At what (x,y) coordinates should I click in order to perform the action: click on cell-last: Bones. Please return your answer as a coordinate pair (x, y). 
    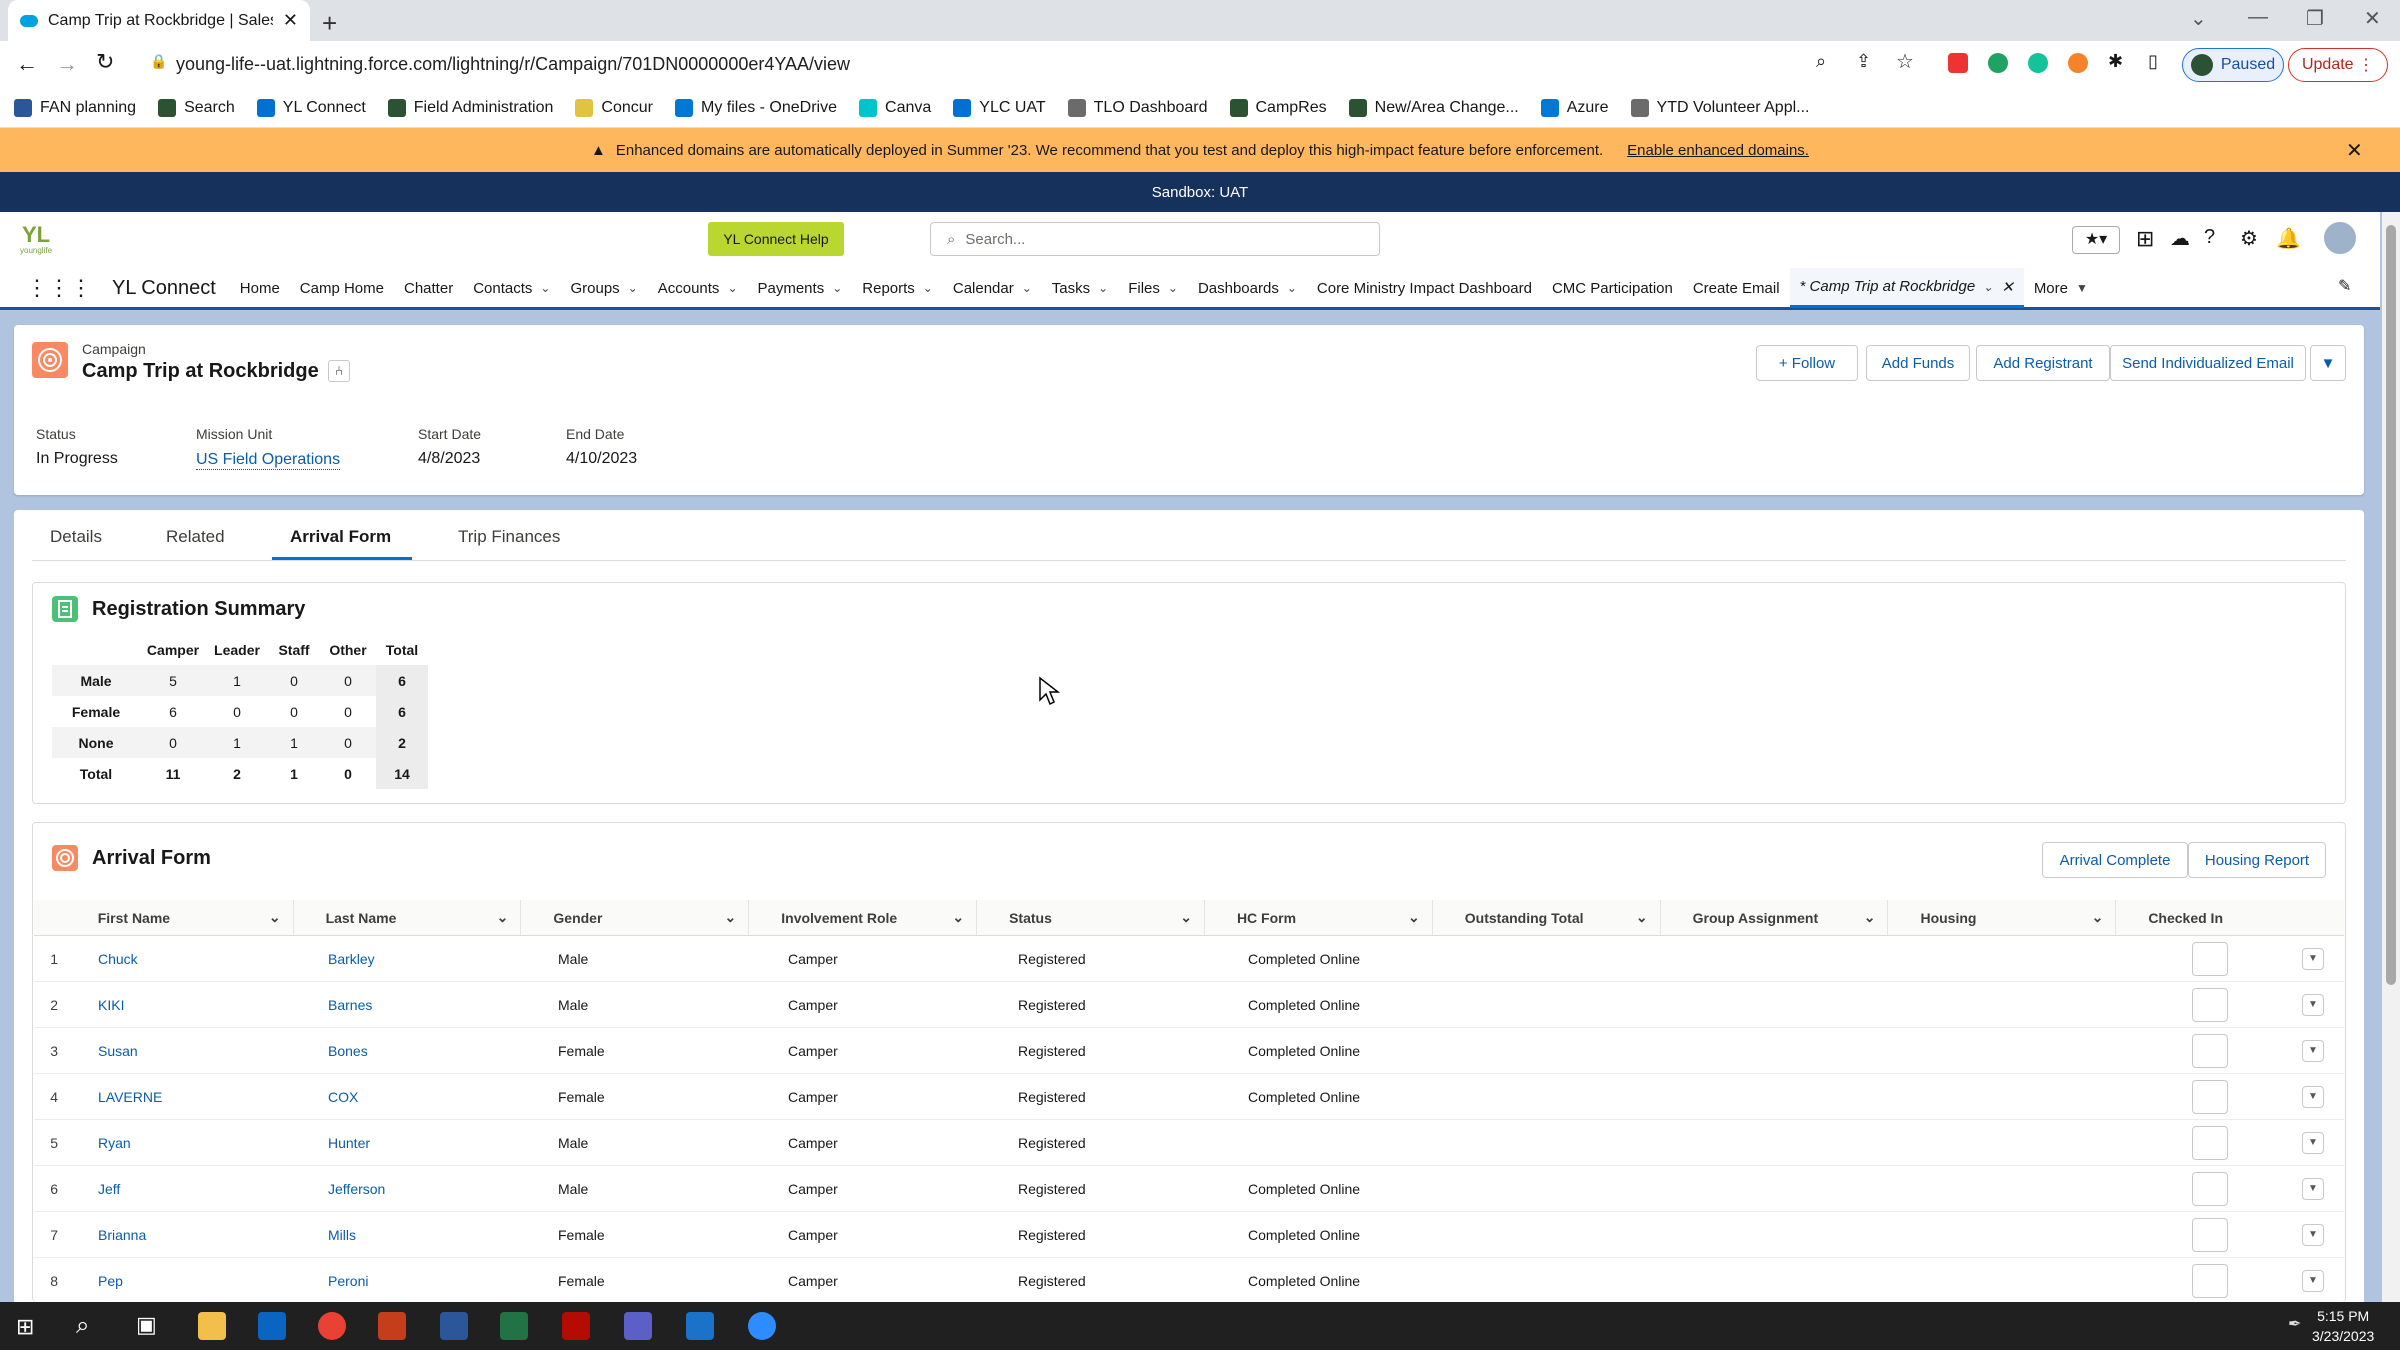
    Looking at the image, I should click on (411, 1050).